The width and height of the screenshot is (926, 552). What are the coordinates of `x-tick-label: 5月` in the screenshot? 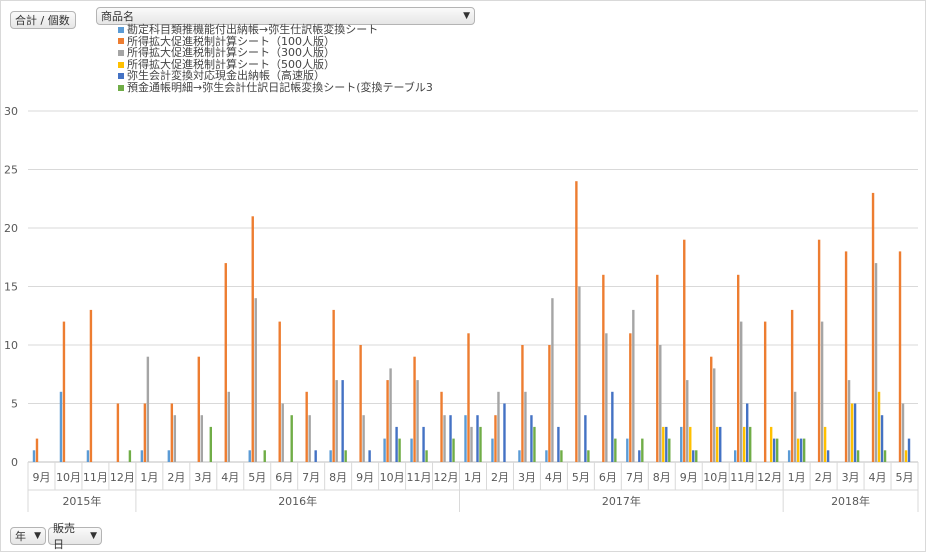 It's located at (257, 477).